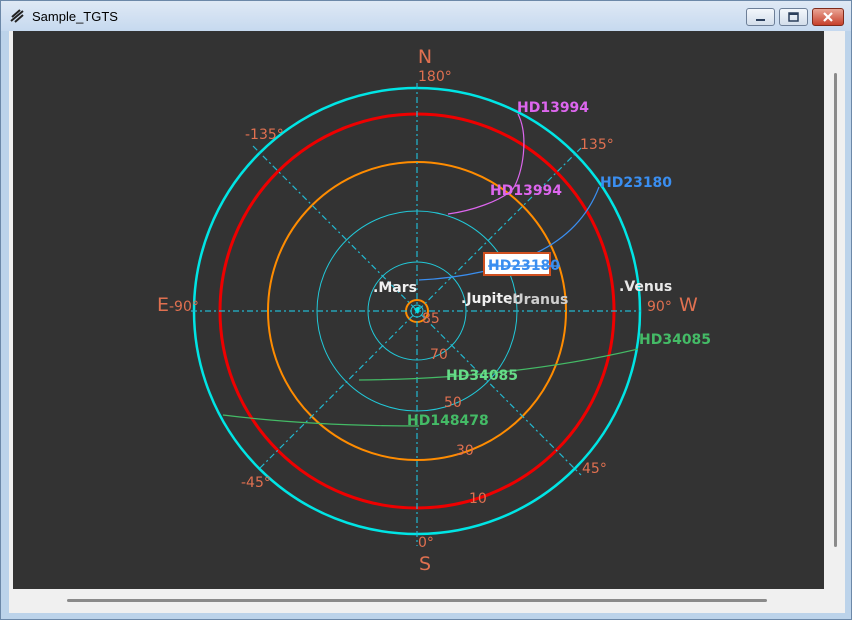 The width and height of the screenshot is (852, 620). I want to click on star-label-hd23180-selected: HD23180, so click(524, 266).